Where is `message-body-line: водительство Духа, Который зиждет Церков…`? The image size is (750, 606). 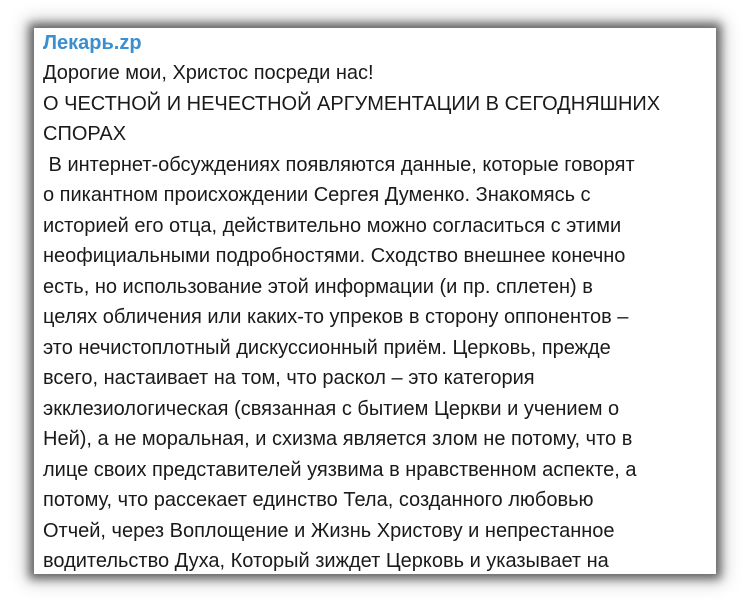 message-body-line: водительство Духа, Который зиждет Церков… is located at coordinates (326, 561).